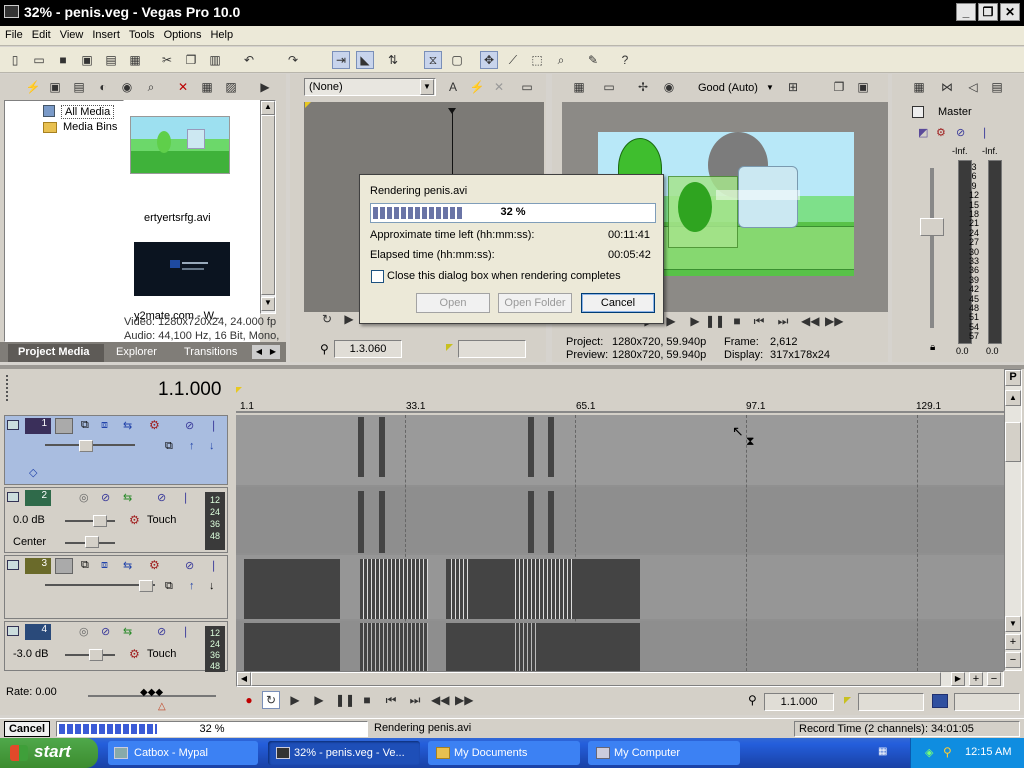  What do you see at coordinates (55, 87) in the screenshot?
I see `capture-video-icon: ▣` at bounding box center [55, 87].